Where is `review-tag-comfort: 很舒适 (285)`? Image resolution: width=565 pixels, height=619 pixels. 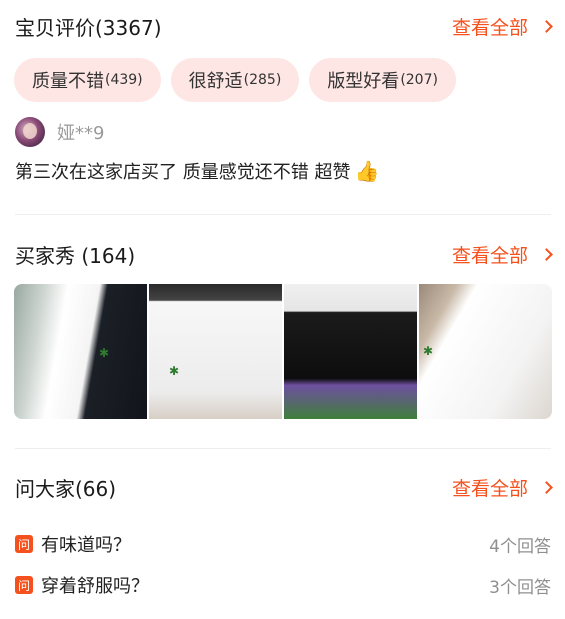
review-tag-comfort: 很舒适 (285) is located at coordinates (235, 80).